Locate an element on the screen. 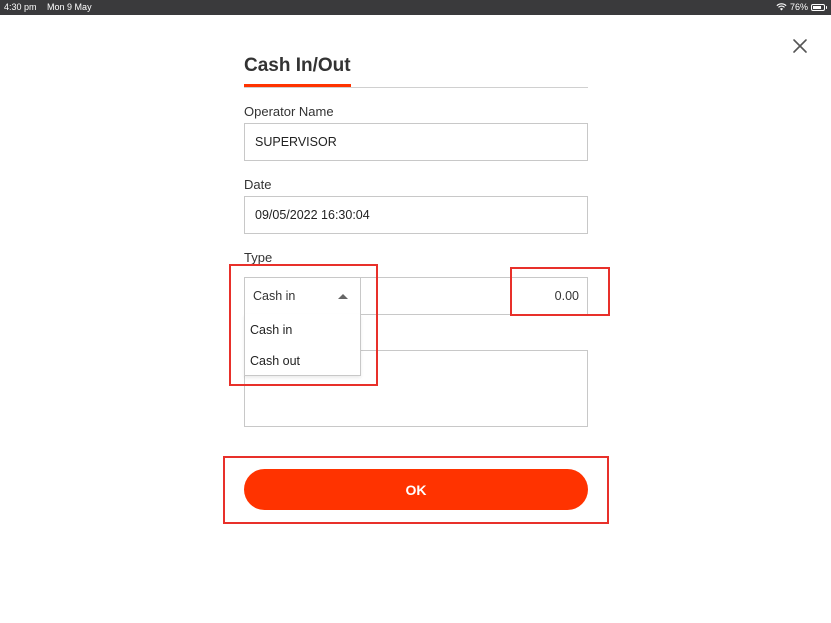 The height and width of the screenshot is (623, 831). highlight-type-dropdown is located at coordinates (303, 325).